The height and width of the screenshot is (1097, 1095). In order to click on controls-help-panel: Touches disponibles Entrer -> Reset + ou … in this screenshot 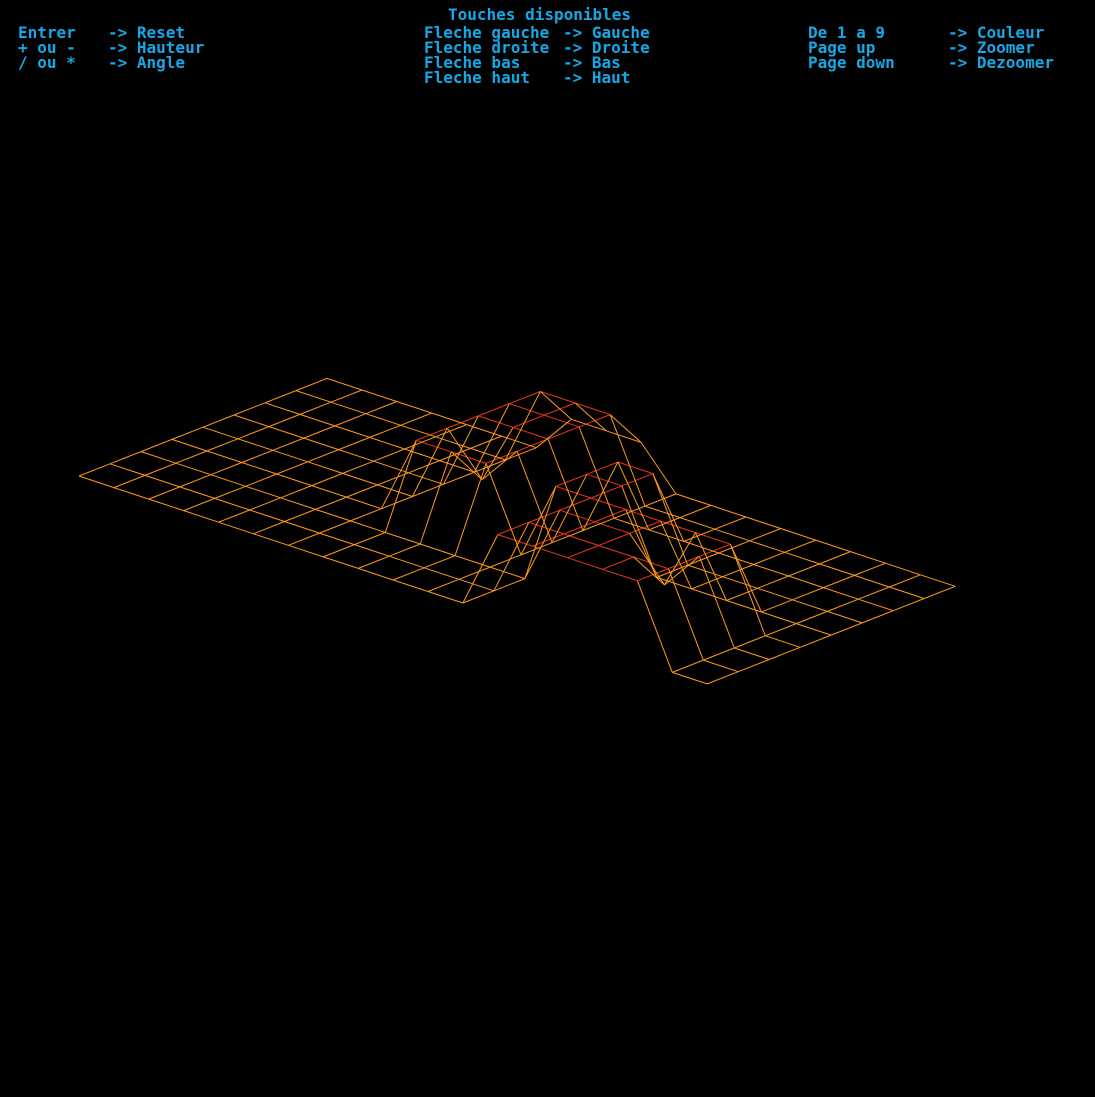, I will do `click(547, 50)`.